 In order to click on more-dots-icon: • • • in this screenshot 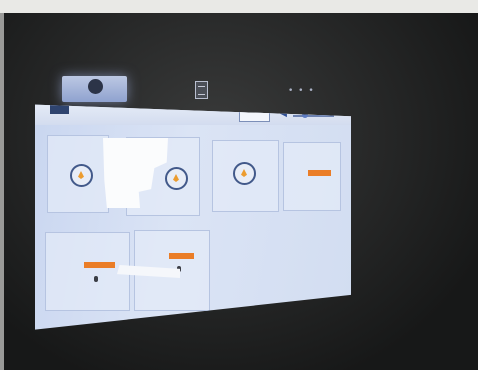, I will do `click(301, 91)`.